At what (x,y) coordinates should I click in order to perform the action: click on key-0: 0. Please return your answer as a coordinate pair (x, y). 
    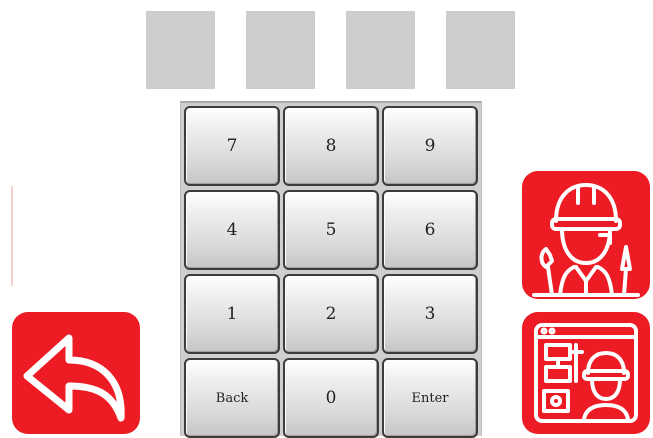
    Looking at the image, I should click on (331, 398).